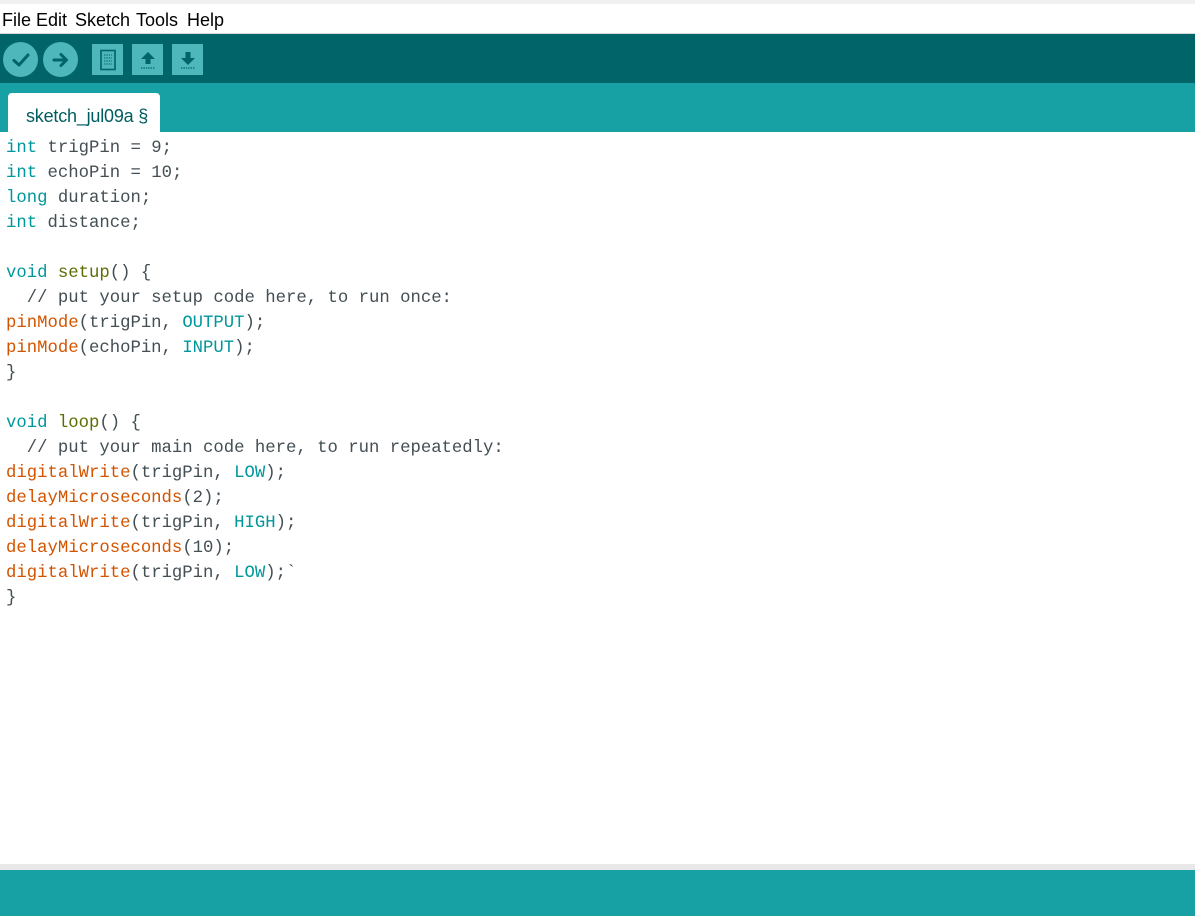 The height and width of the screenshot is (916, 1195). I want to click on tab-strip: sketch_jul09a §, so click(597, 107).